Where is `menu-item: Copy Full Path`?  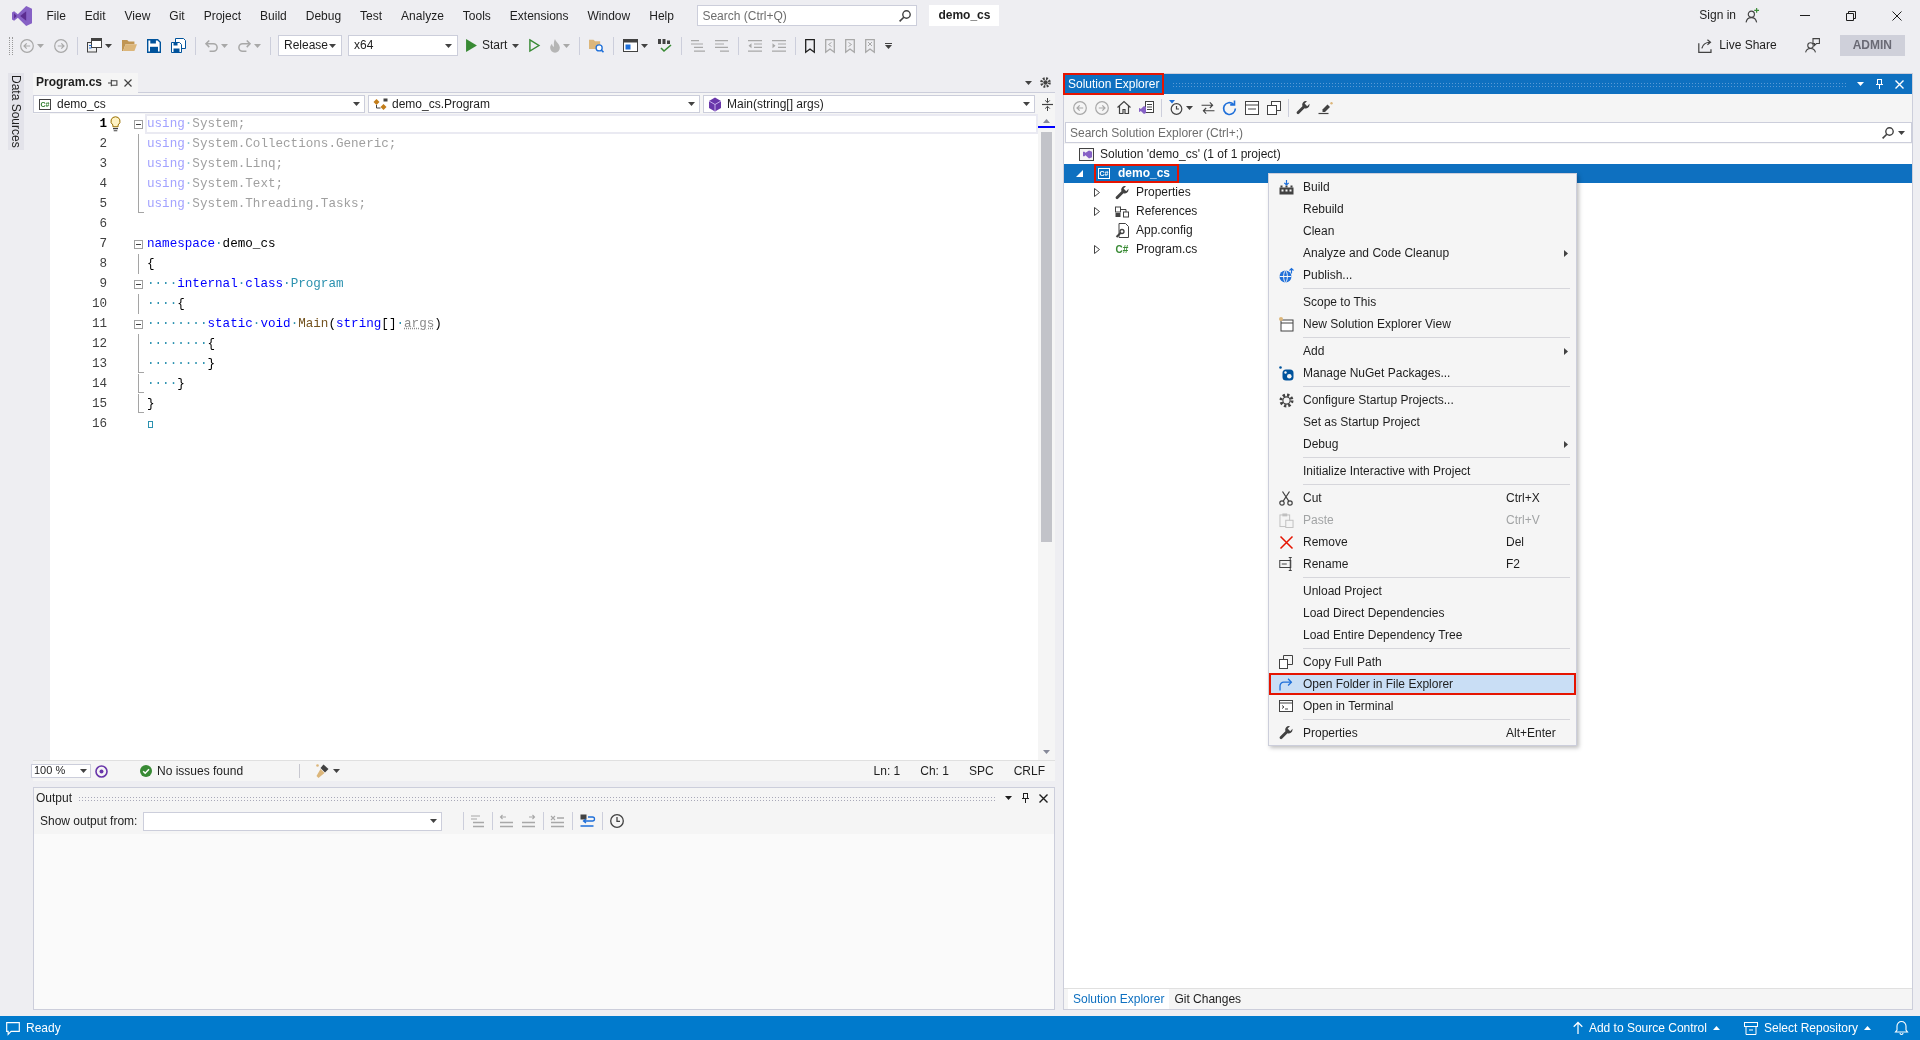 menu-item: Copy Full Path is located at coordinates (1422, 662).